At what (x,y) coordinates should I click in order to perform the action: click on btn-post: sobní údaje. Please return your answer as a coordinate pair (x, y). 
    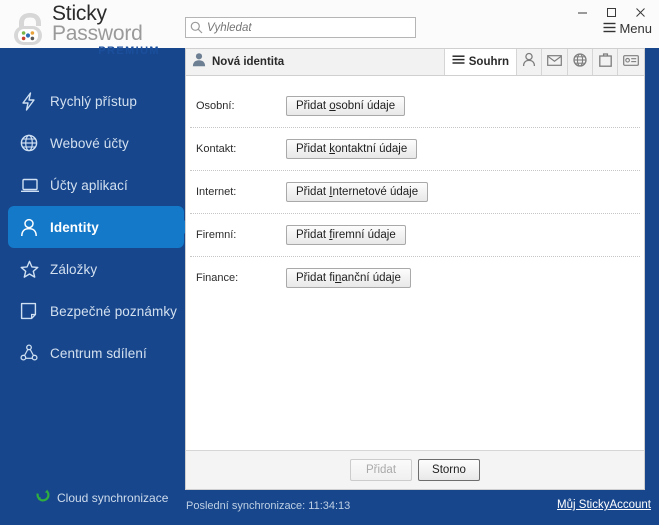
    Looking at the image, I should click on (365, 106).